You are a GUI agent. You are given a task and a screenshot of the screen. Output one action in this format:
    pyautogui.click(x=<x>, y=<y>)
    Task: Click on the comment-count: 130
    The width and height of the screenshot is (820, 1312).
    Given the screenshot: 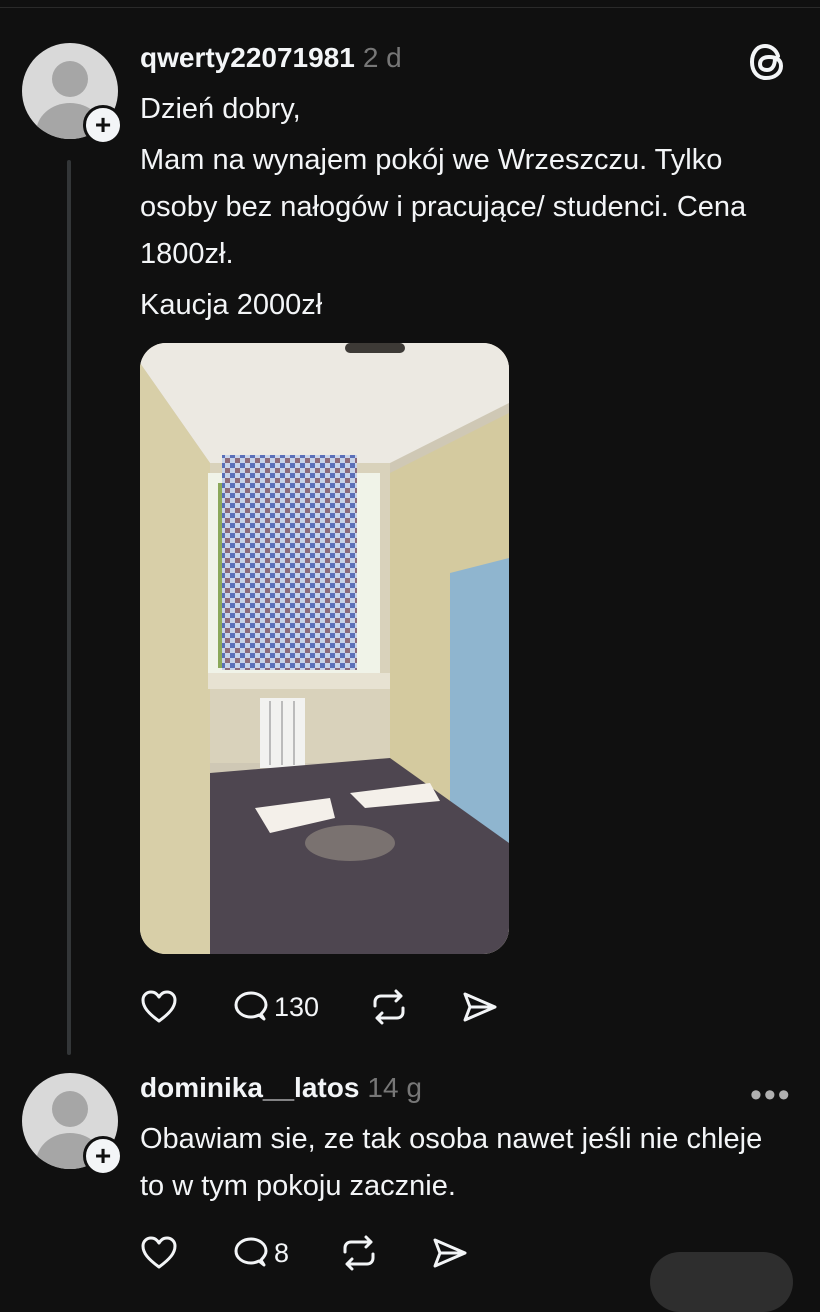 What is the action you would take?
    pyautogui.click(x=297, y=1006)
    